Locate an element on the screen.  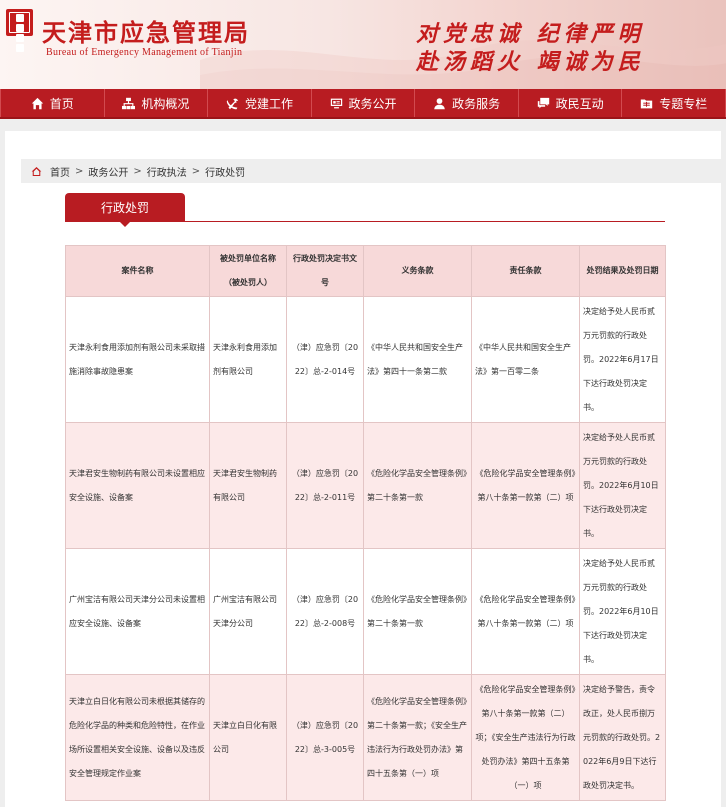
cell-liability-clause: 《中华人民共和国安全生产法》第一百零二条 is located at coordinates (525, 359).